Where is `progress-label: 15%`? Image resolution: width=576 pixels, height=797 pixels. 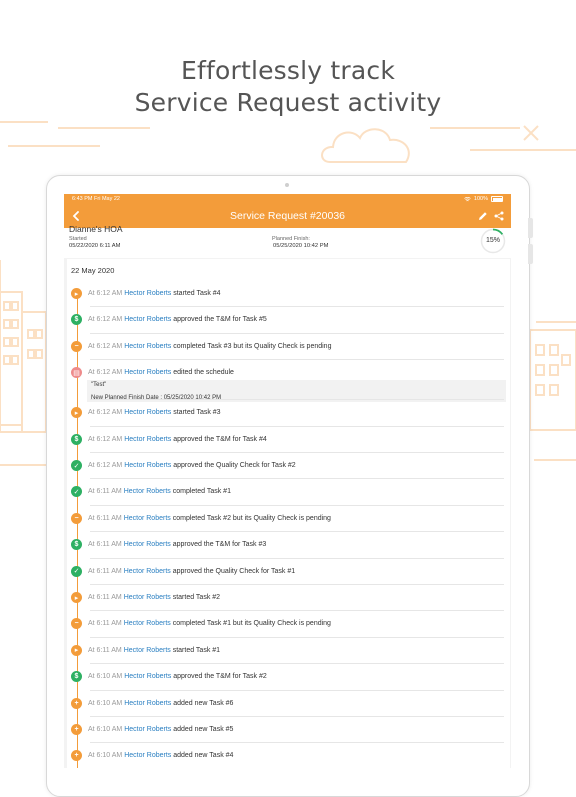
progress-label: 15% is located at coordinates (492, 240).